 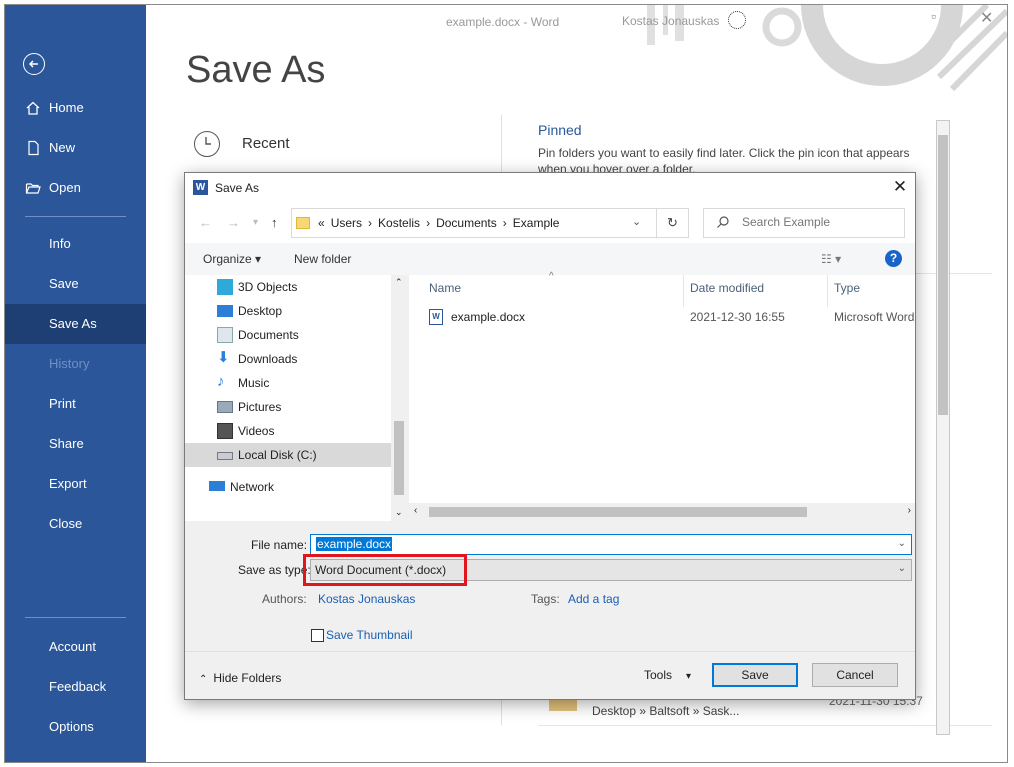 I want to click on new-folder-button: New folder, so click(x=322, y=259).